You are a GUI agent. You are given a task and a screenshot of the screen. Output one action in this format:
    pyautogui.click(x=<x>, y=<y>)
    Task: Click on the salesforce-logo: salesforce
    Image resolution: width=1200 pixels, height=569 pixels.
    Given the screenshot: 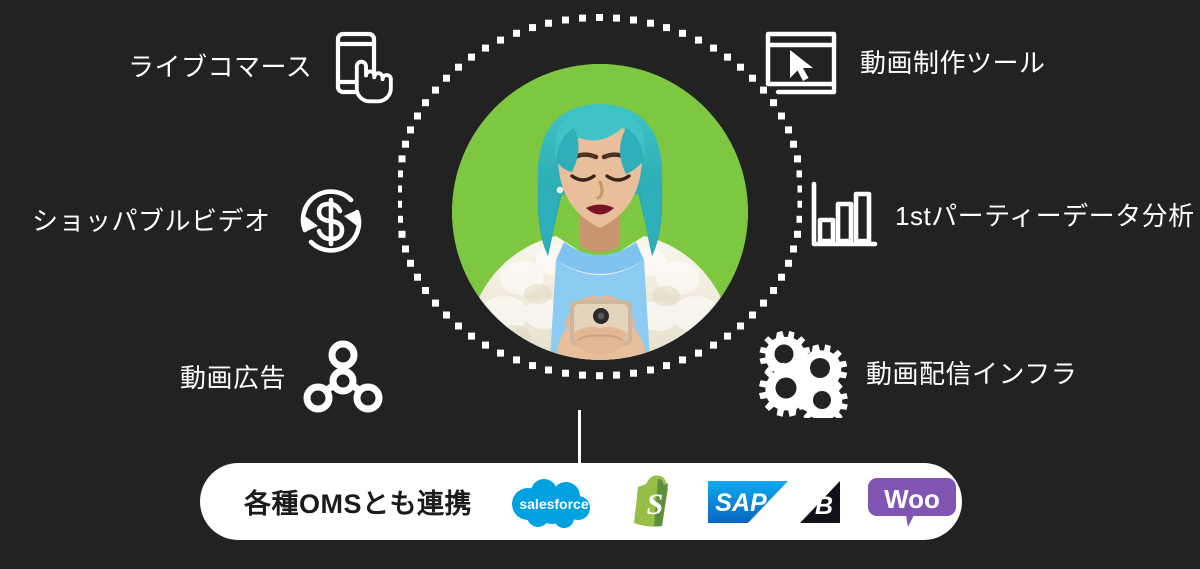 What is the action you would take?
    pyautogui.click(x=556, y=502)
    